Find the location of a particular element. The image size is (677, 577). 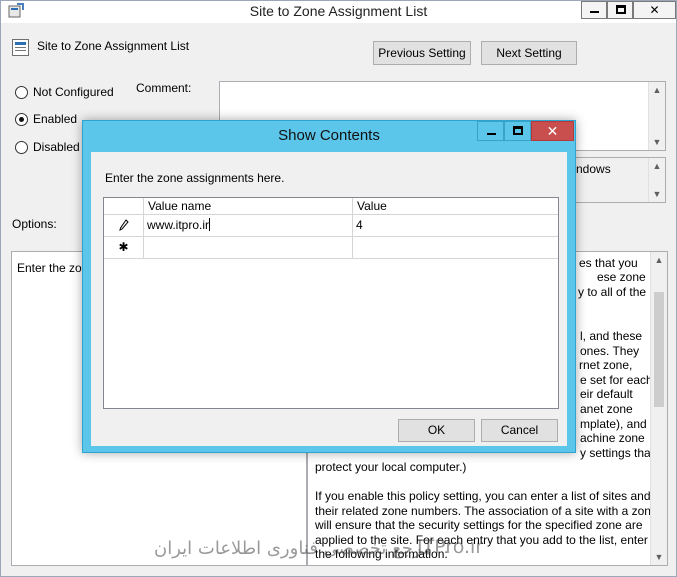

options-text: Enter the zon is located at coordinates (53, 268).